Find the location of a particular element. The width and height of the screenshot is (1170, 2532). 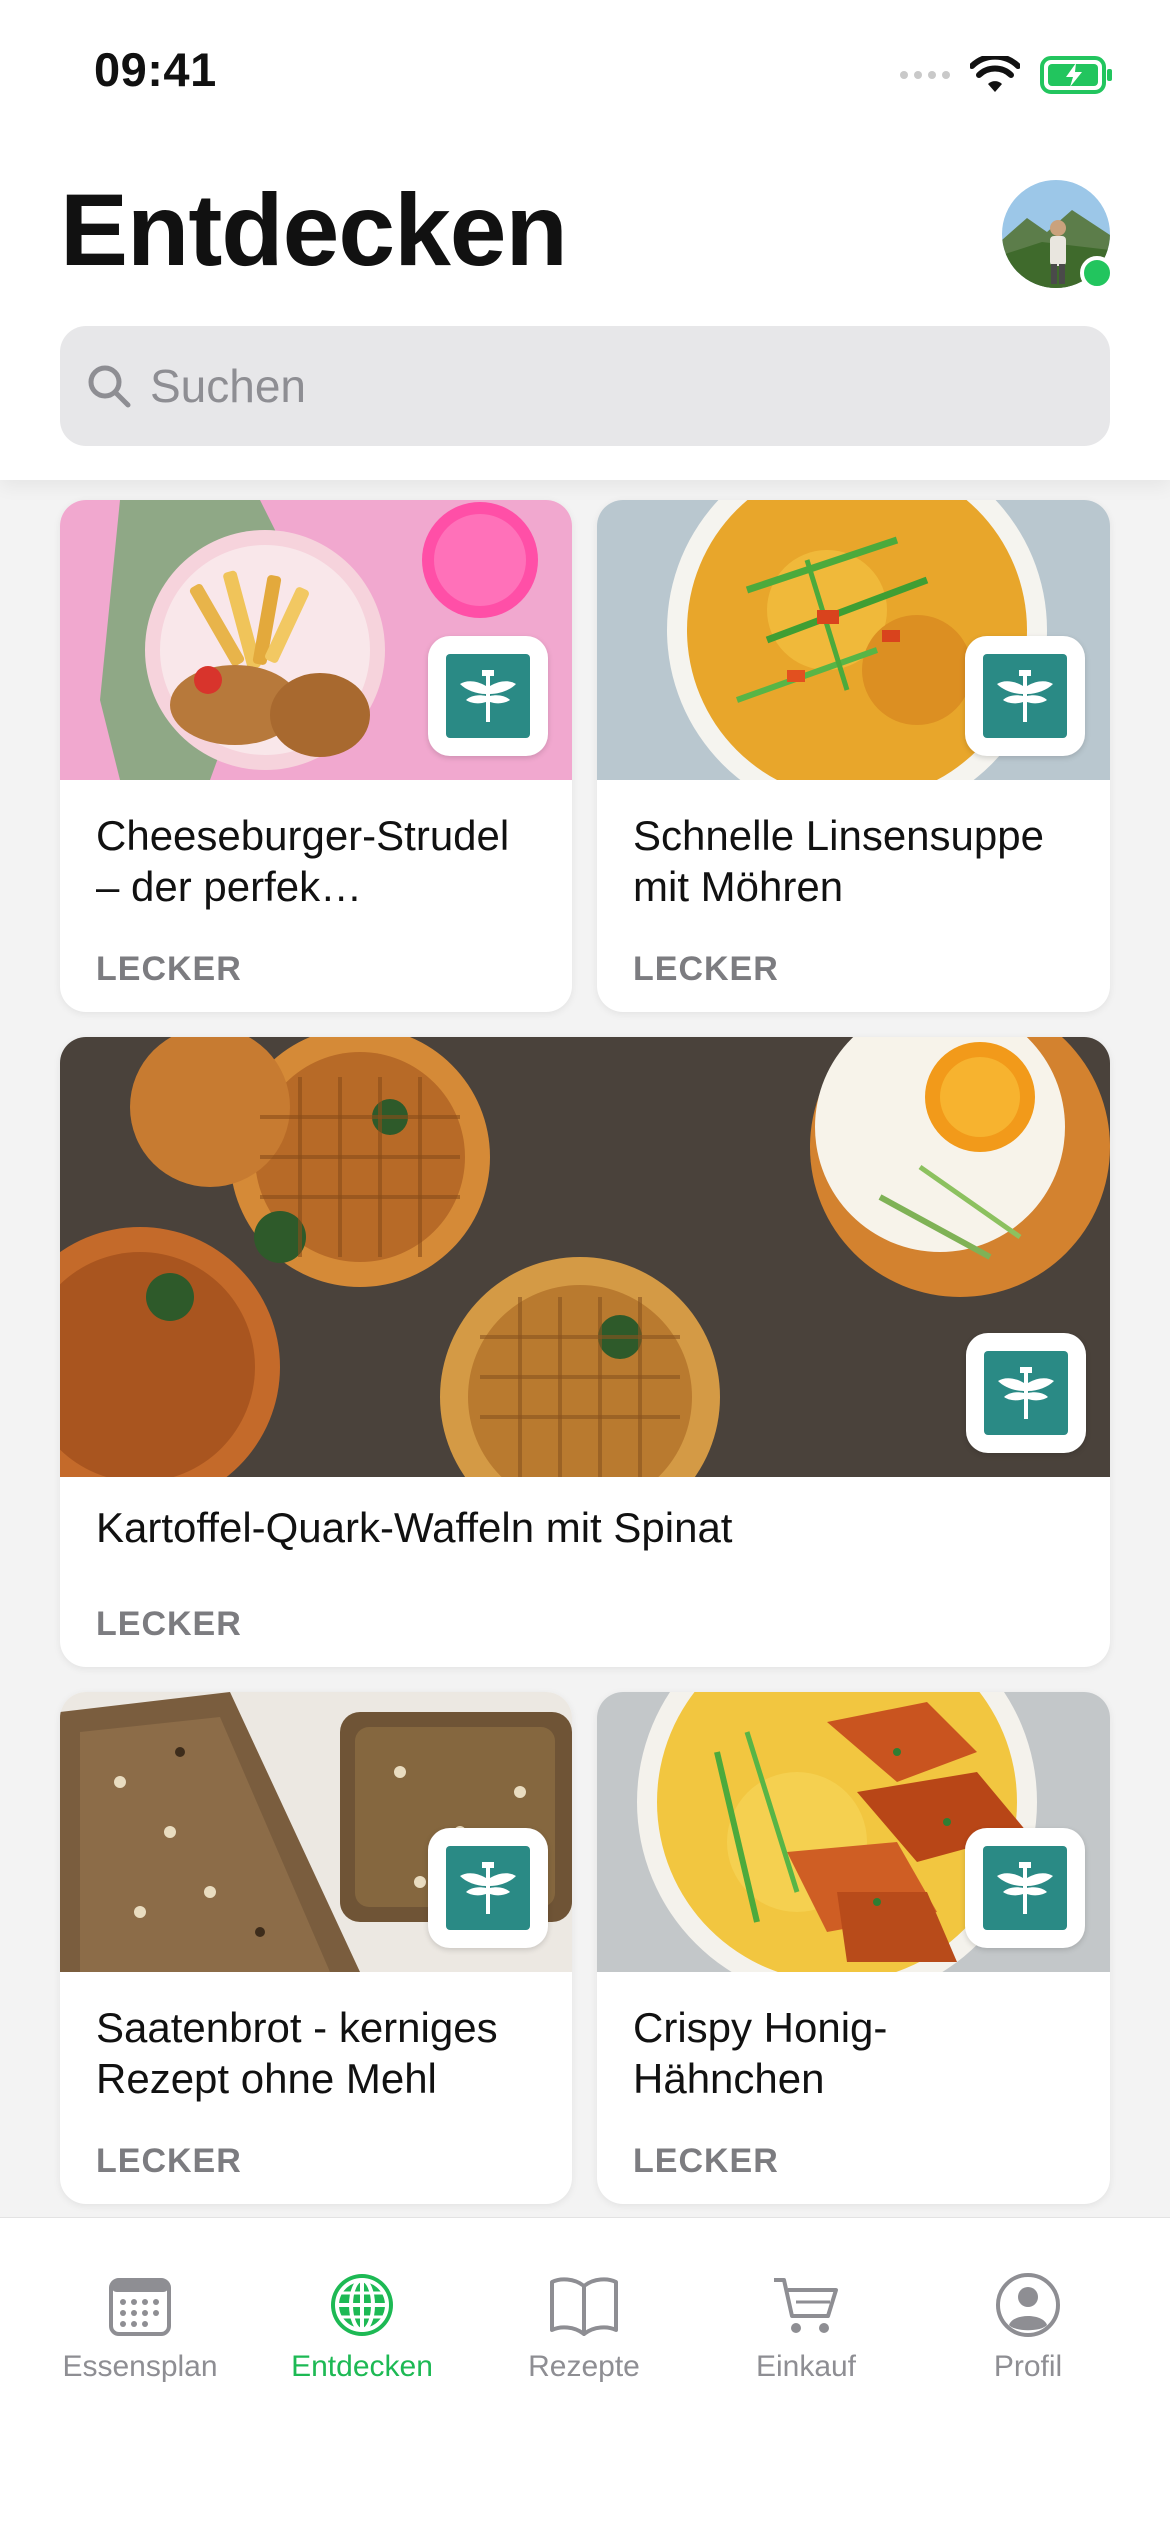

online-status-dot is located at coordinates (1097, 273).